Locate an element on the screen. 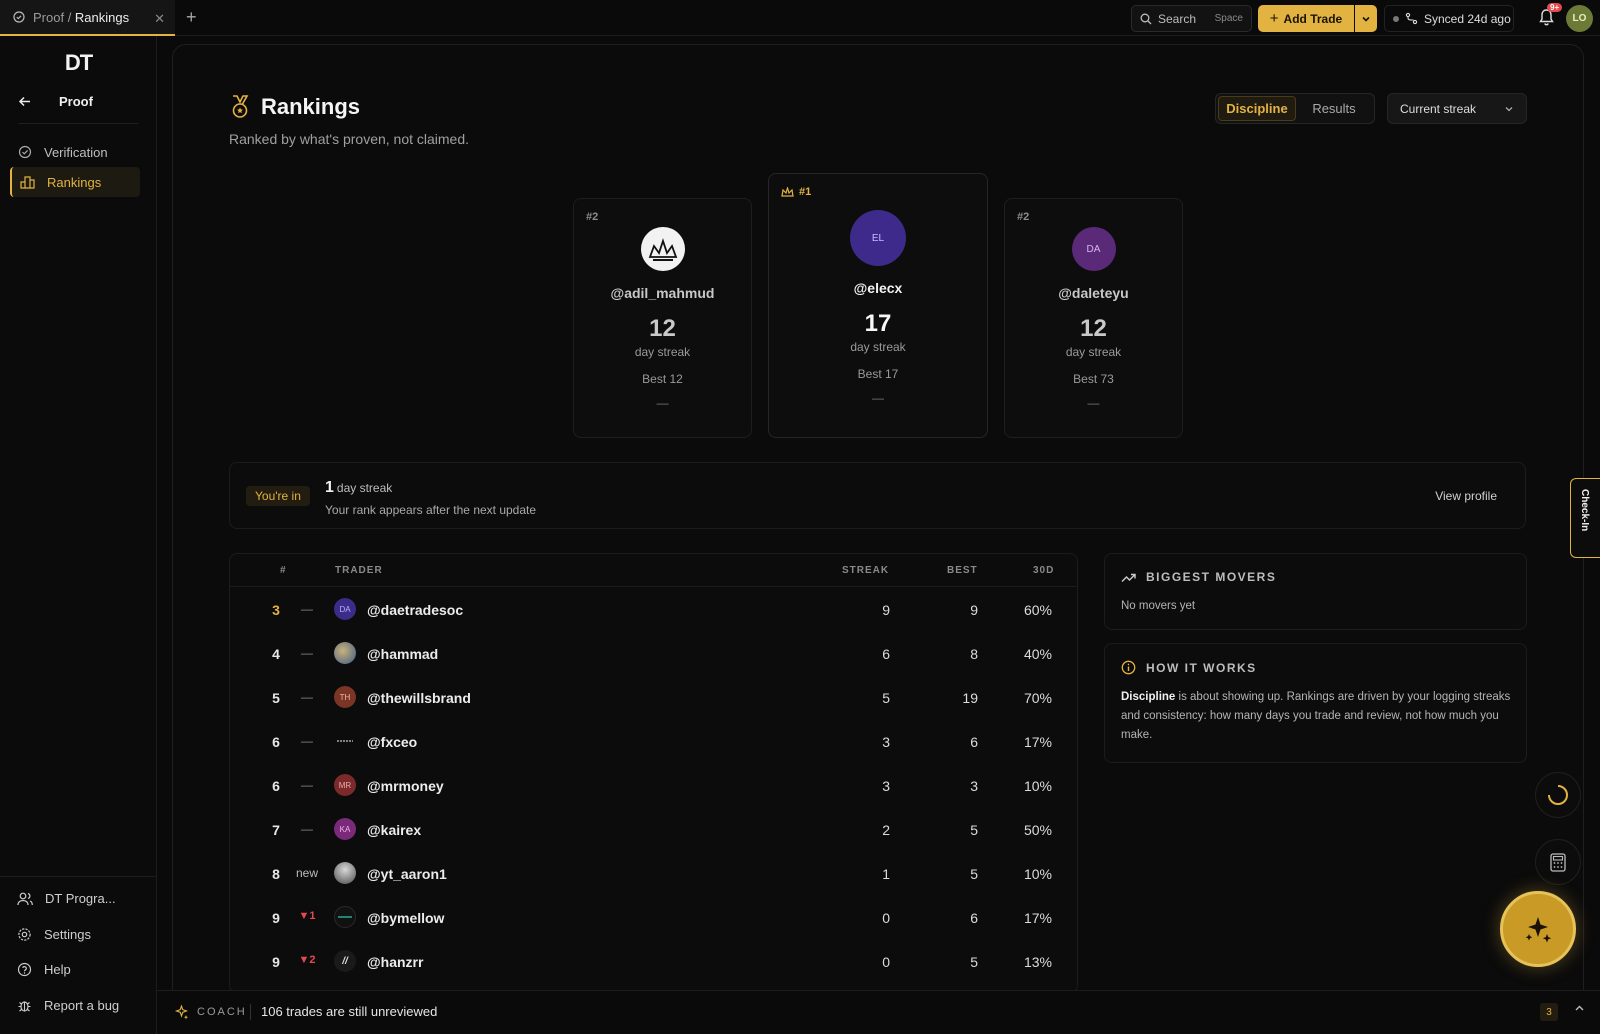 The image size is (1600, 1034). row-30d: 70% is located at coordinates (1037, 698).